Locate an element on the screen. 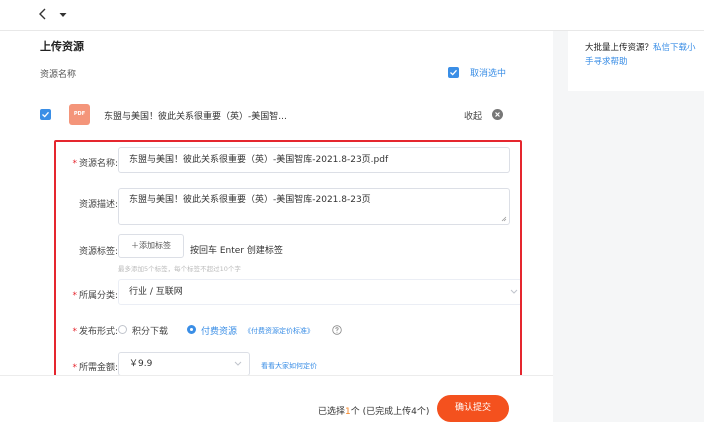  resize-handle-icon is located at coordinates (504, 219).